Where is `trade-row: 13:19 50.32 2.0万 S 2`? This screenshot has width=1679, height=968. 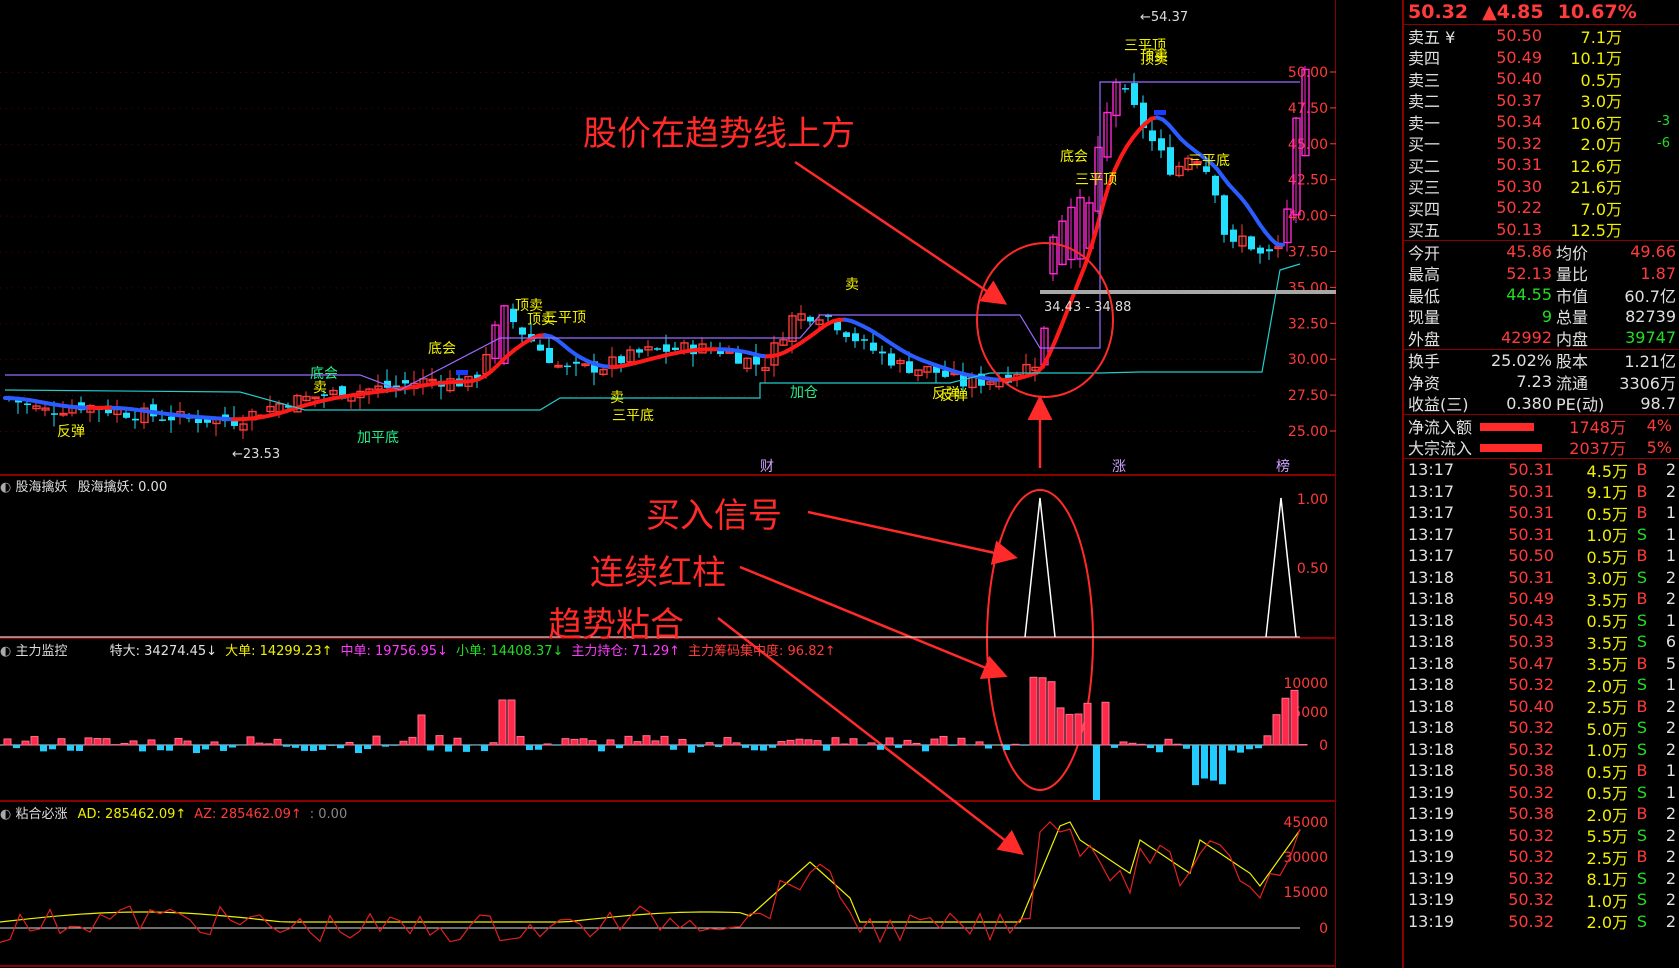 trade-row: 13:19 50.32 2.0万 S 2 is located at coordinates (1541, 922).